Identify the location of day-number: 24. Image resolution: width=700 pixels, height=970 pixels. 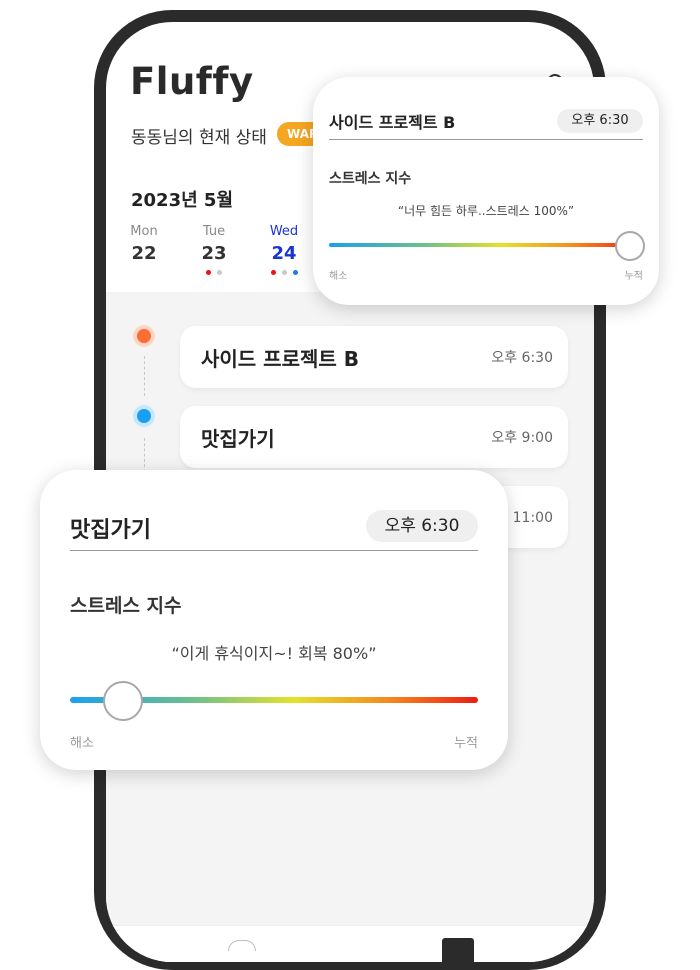
(284, 253).